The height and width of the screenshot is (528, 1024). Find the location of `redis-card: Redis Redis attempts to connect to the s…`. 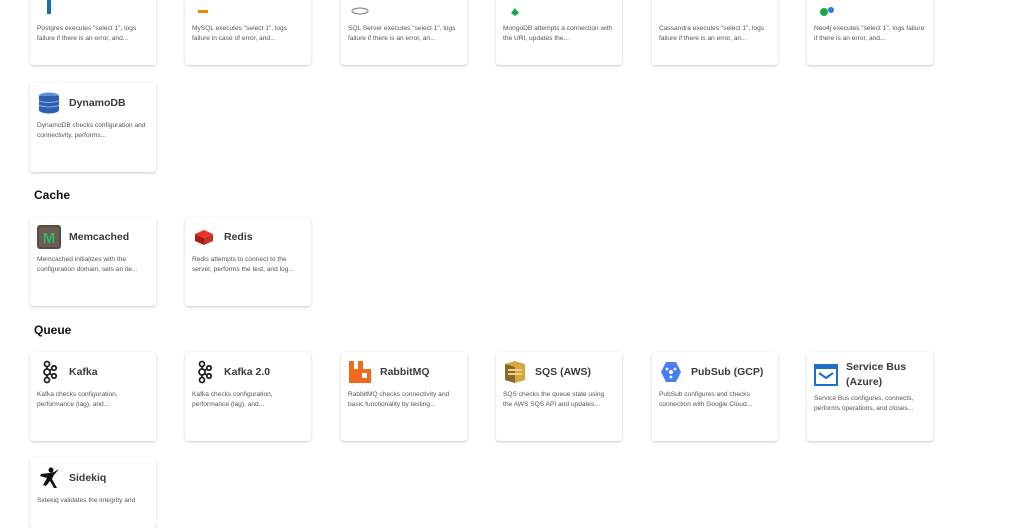

redis-card: Redis Redis attempts to connect to the s… is located at coordinates (248, 261).